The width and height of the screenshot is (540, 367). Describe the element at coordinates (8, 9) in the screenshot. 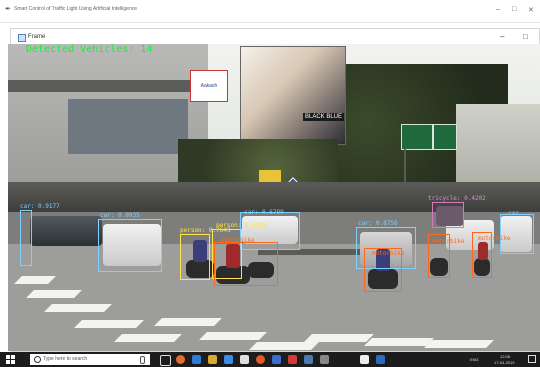

I see `app-feather-icon: ✒` at that location.